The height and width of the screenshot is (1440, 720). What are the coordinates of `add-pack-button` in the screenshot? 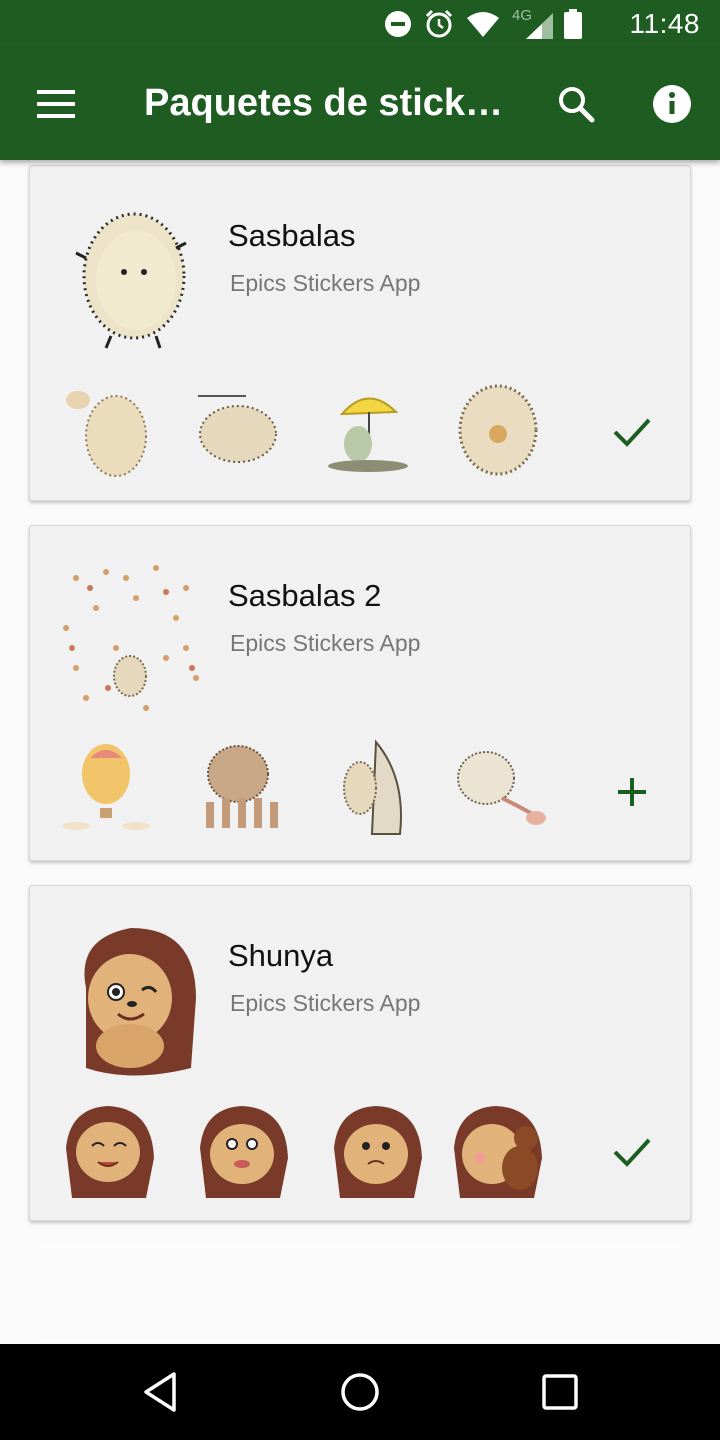 It's located at (632, 792).